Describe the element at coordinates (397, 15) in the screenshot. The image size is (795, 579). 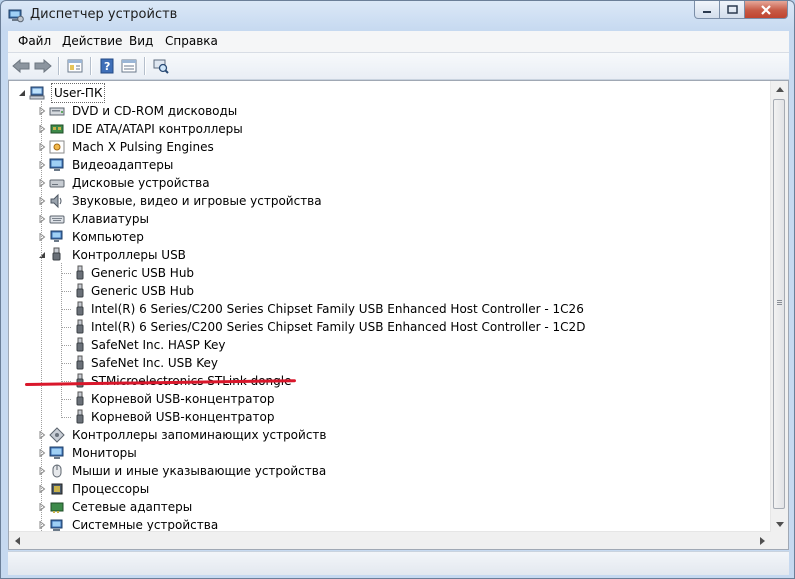
I see `title-bar: Диспетчер устройств` at that location.